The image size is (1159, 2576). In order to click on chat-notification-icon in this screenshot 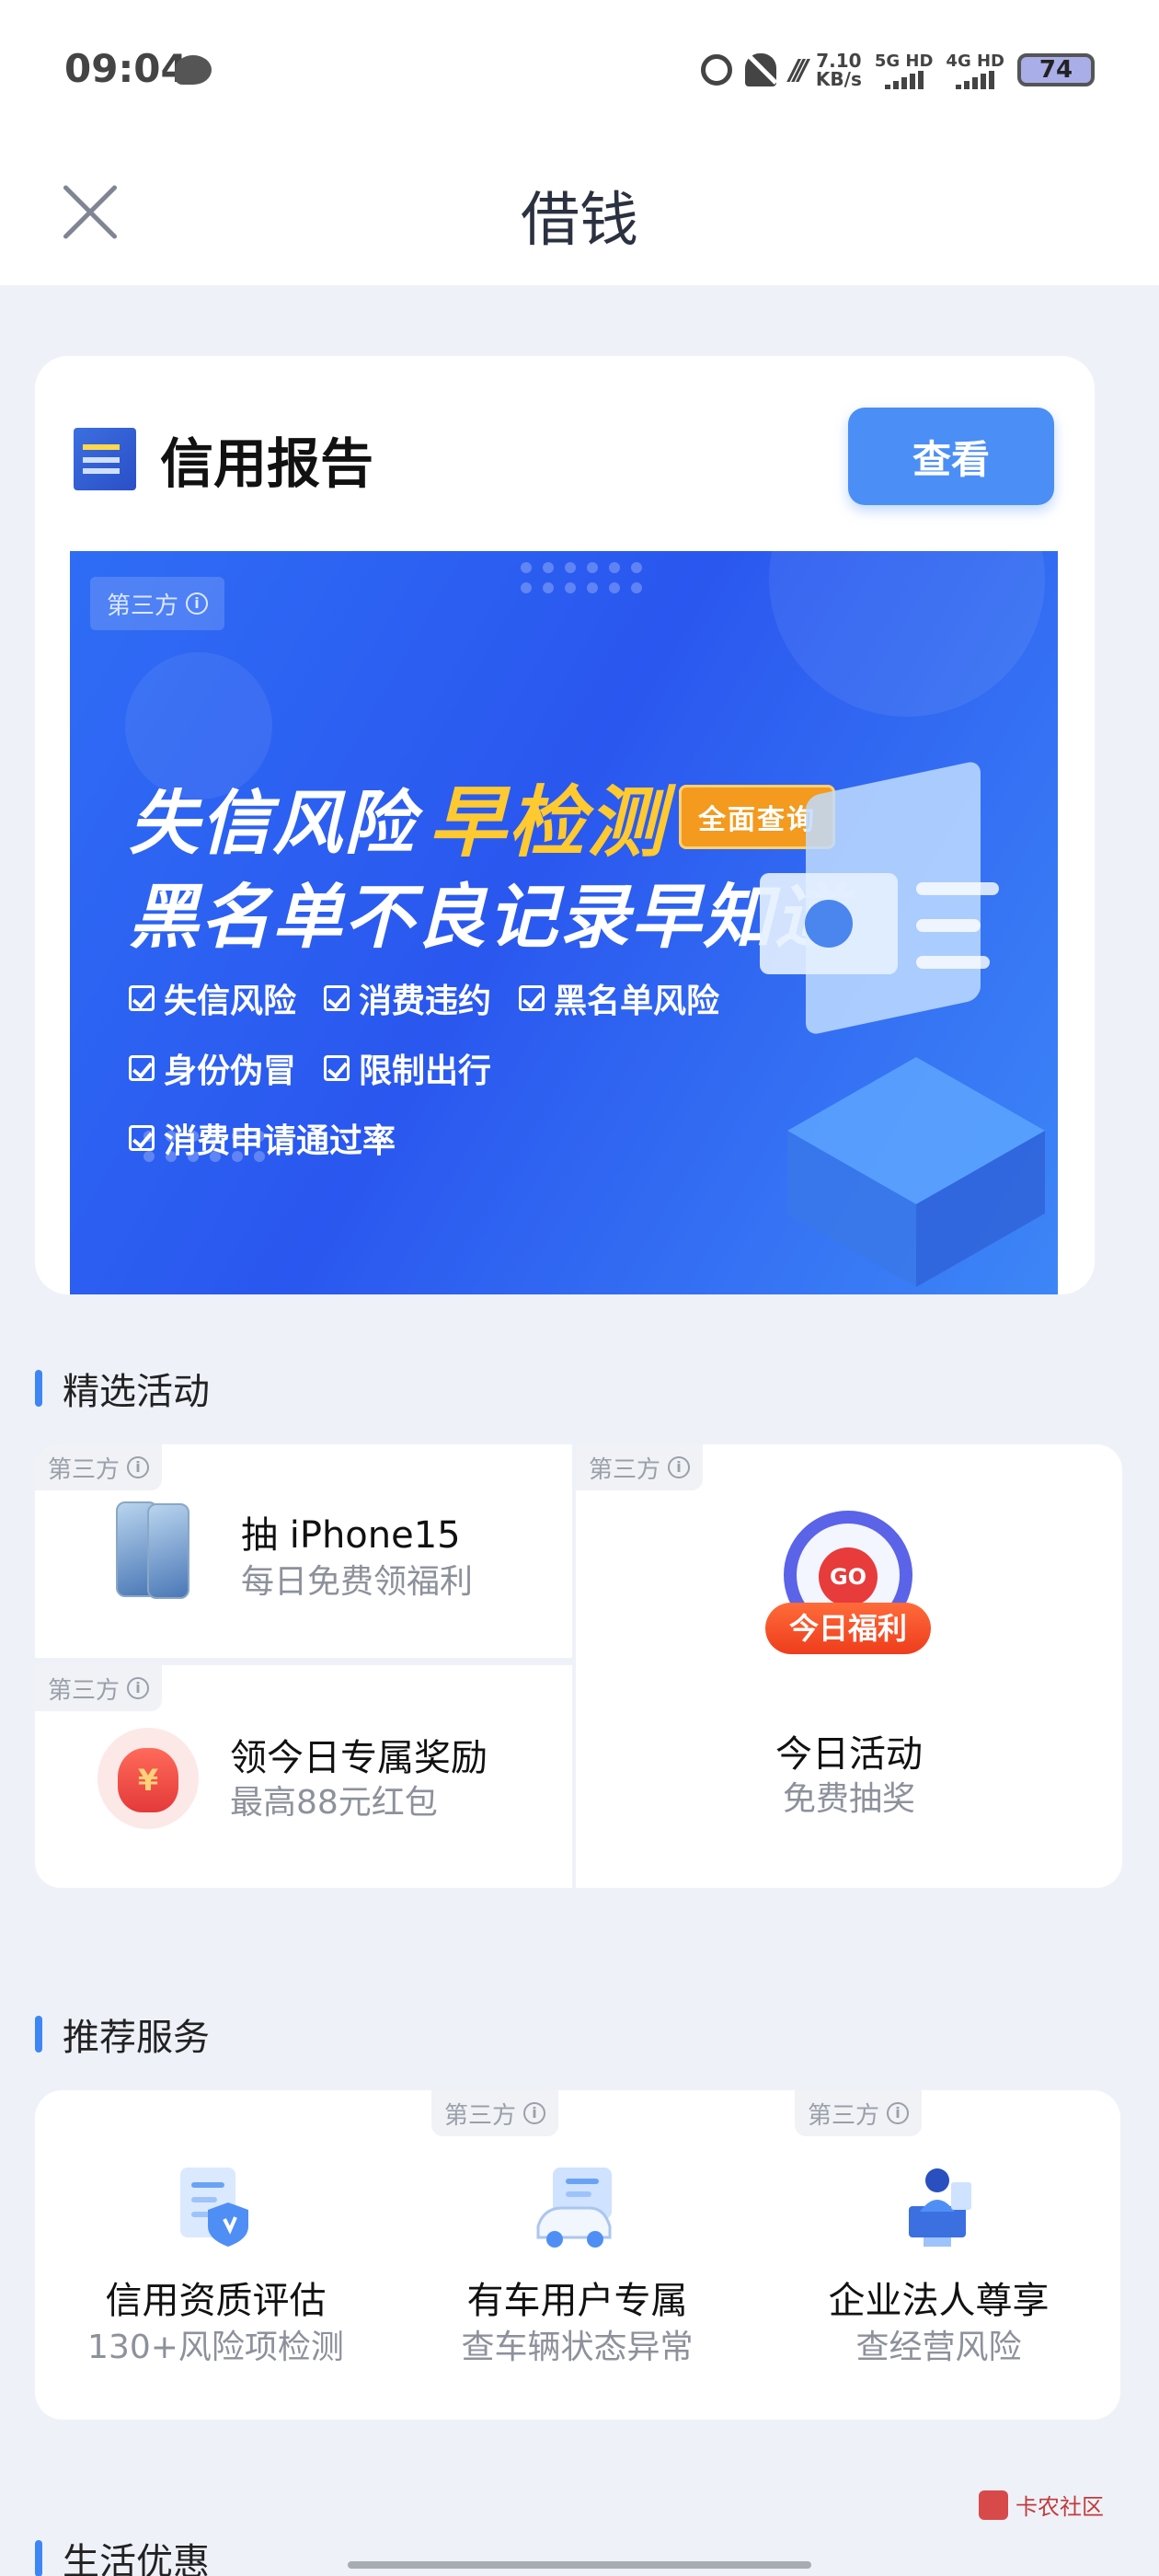, I will do `click(193, 70)`.